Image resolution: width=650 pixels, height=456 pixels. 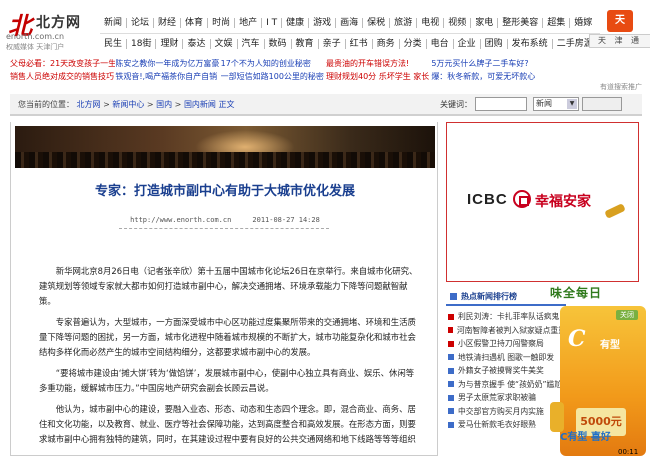 I want to click on nav-link: 家电, so click(x=485, y=23).